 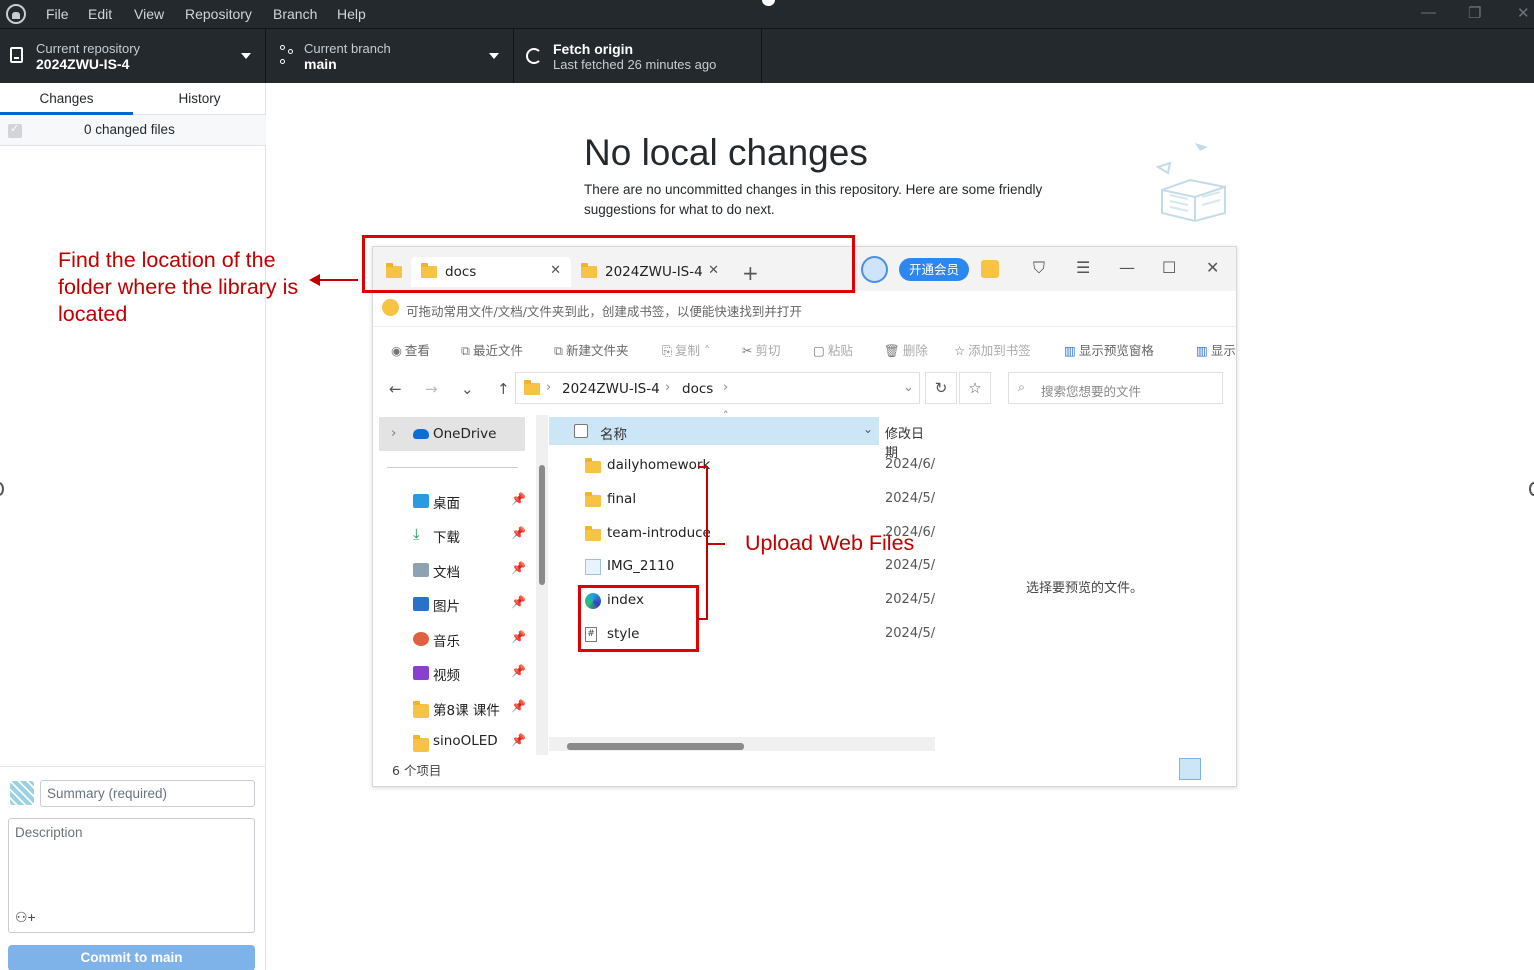 What do you see at coordinates (1085, 588) in the screenshot?
I see `preview-placeholder: 选择要预览的文件。` at bounding box center [1085, 588].